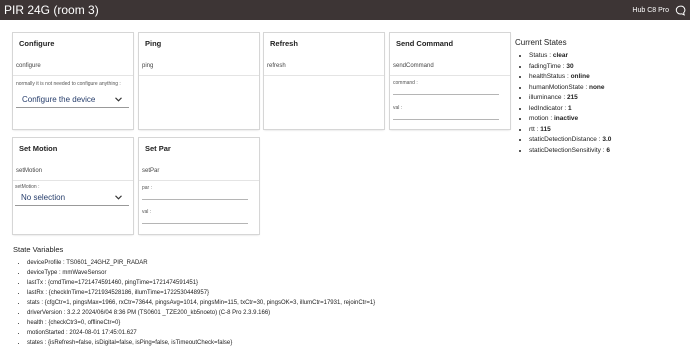  Describe the element at coordinates (570, 77) in the screenshot. I see `state-item: healthStatus : online` at that location.